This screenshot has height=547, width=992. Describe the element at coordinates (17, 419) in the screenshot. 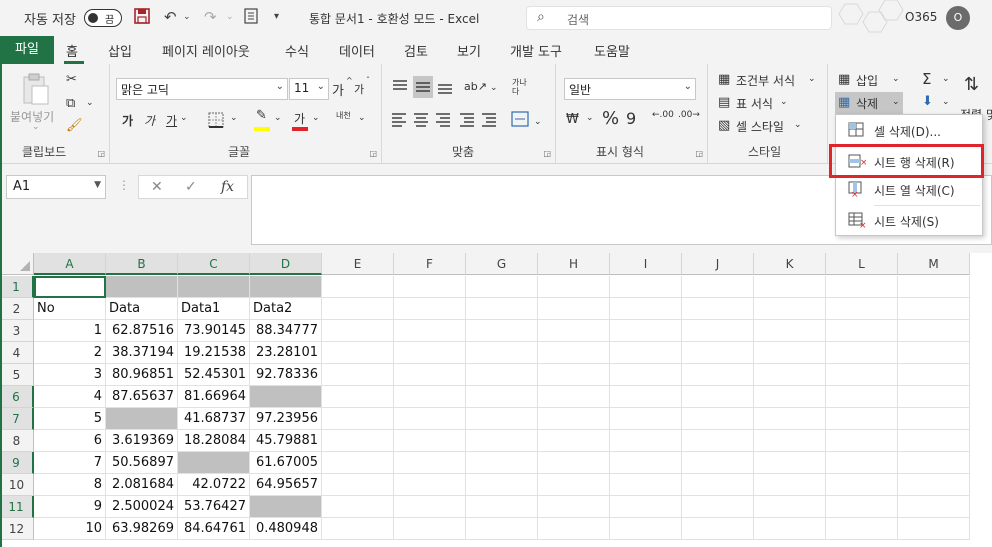

I see `row-header-7: 7` at that location.